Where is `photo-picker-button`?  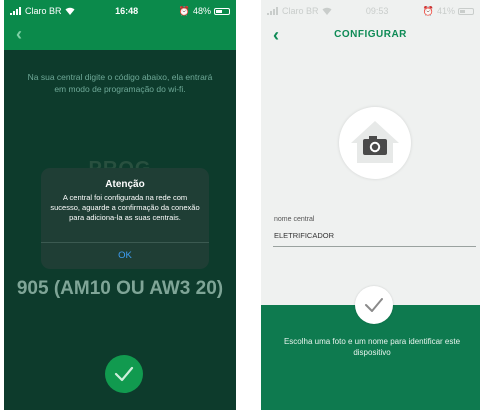 photo-picker-button is located at coordinates (375, 143).